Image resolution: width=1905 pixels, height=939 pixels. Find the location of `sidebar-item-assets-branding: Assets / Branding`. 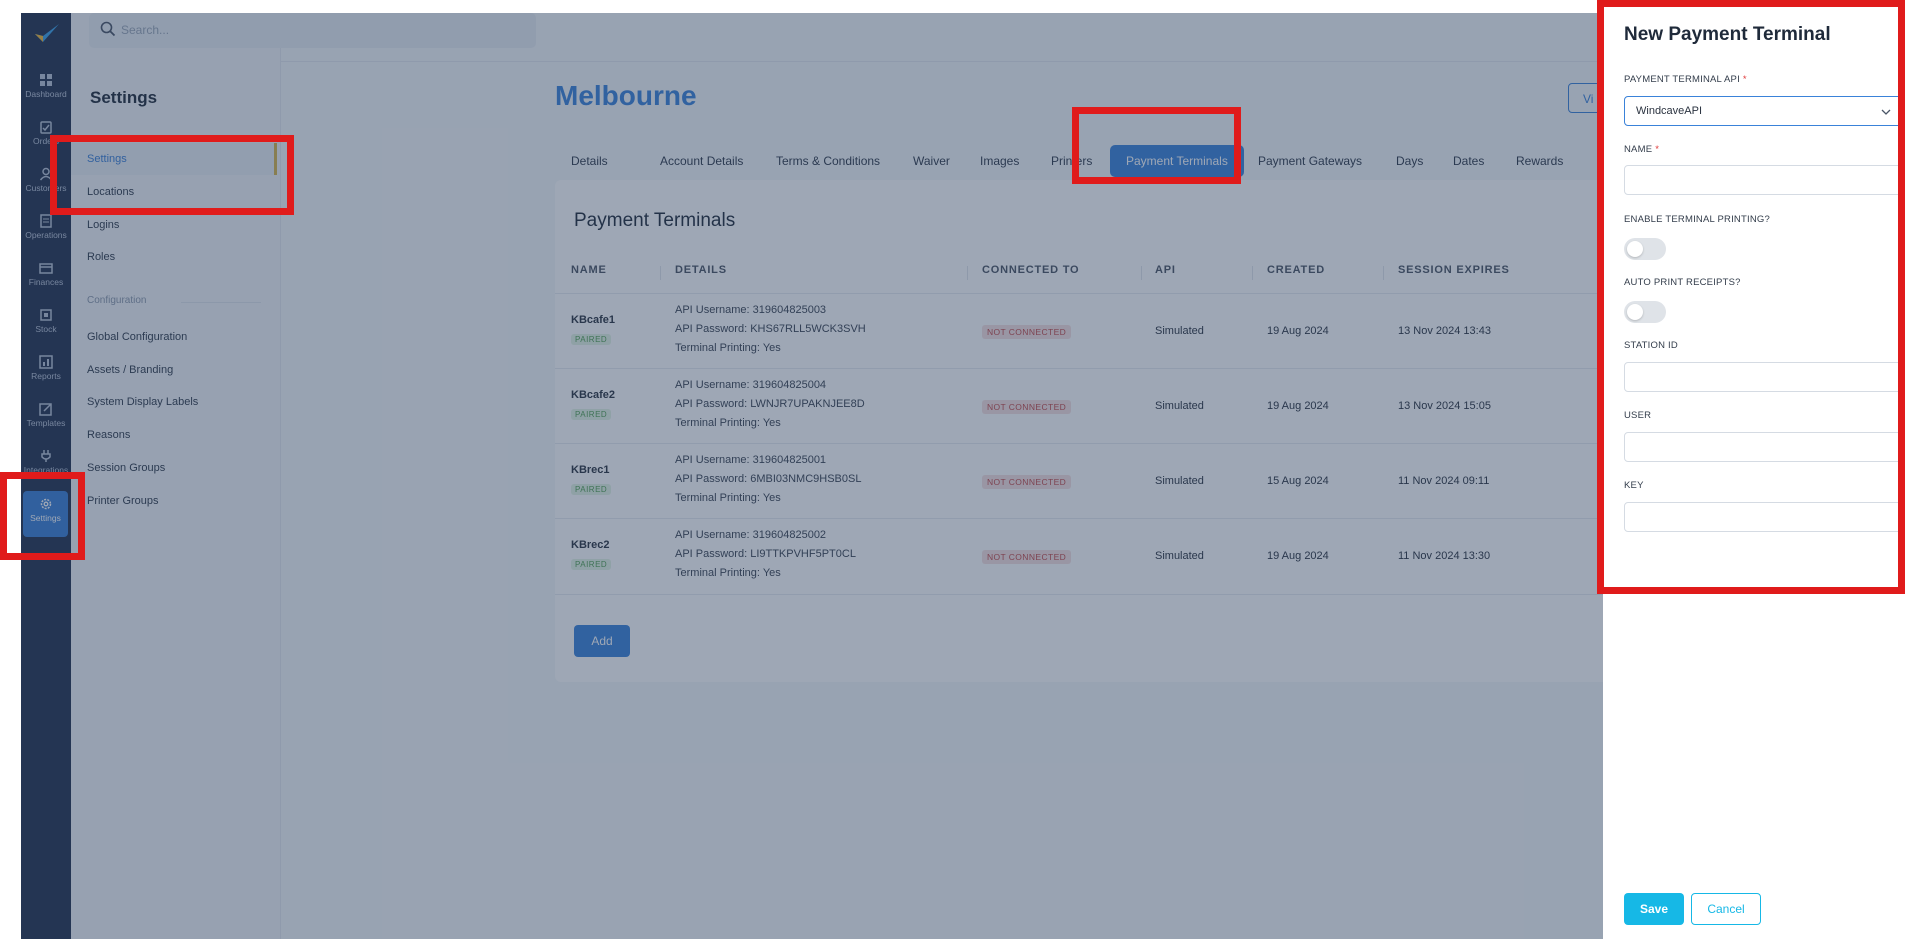

sidebar-item-assets-branding: Assets / Branding is located at coordinates (175, 370).